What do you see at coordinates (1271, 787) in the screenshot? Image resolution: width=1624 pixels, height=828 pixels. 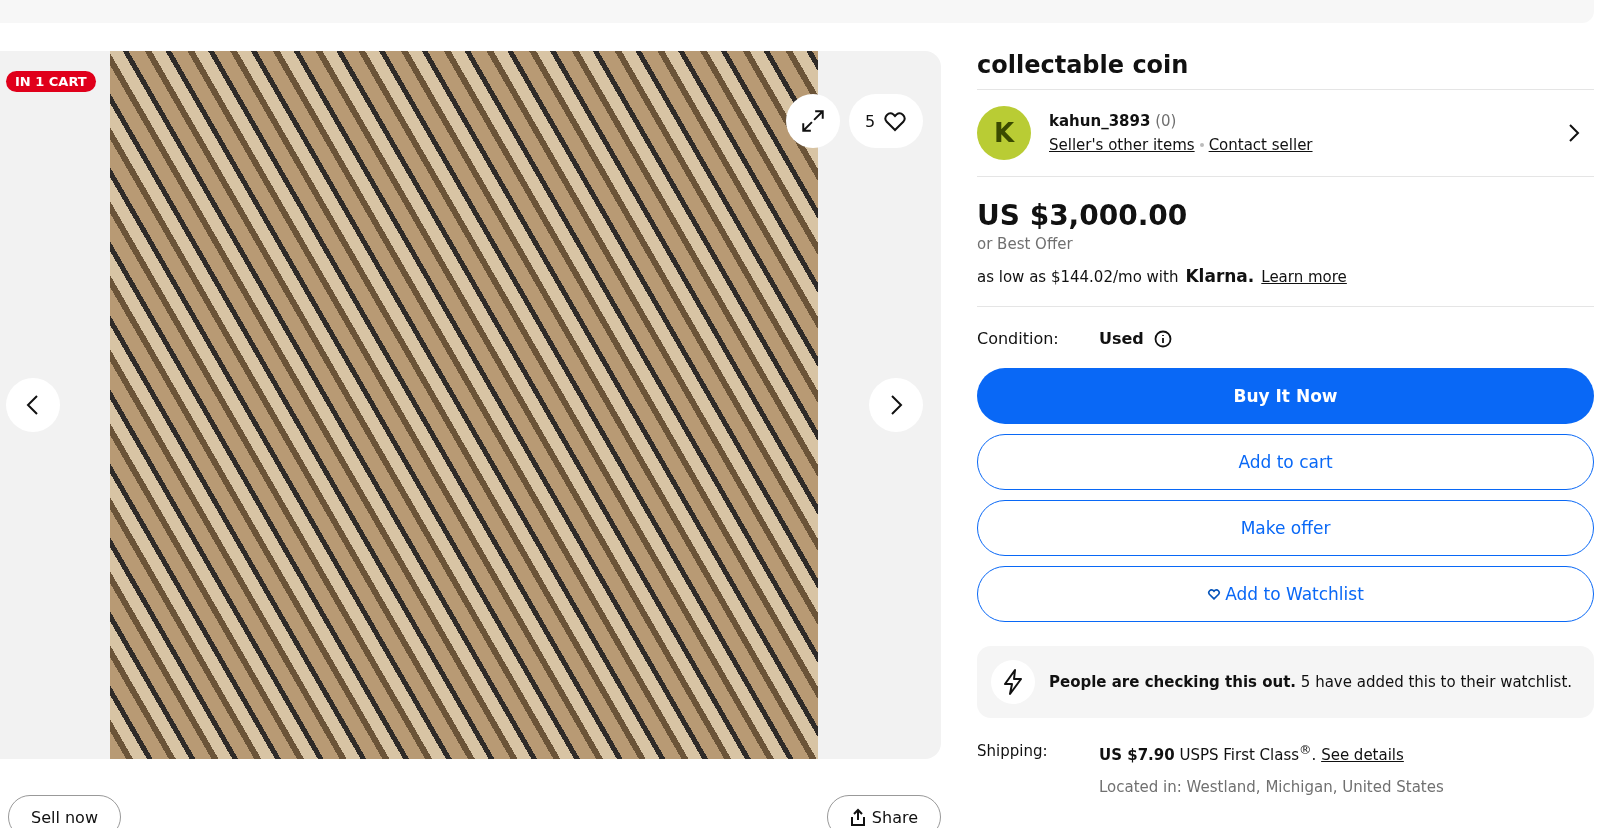 I see `location-text: Located in: Westland, Michigan, United States` at bounding box center [1271, 787].